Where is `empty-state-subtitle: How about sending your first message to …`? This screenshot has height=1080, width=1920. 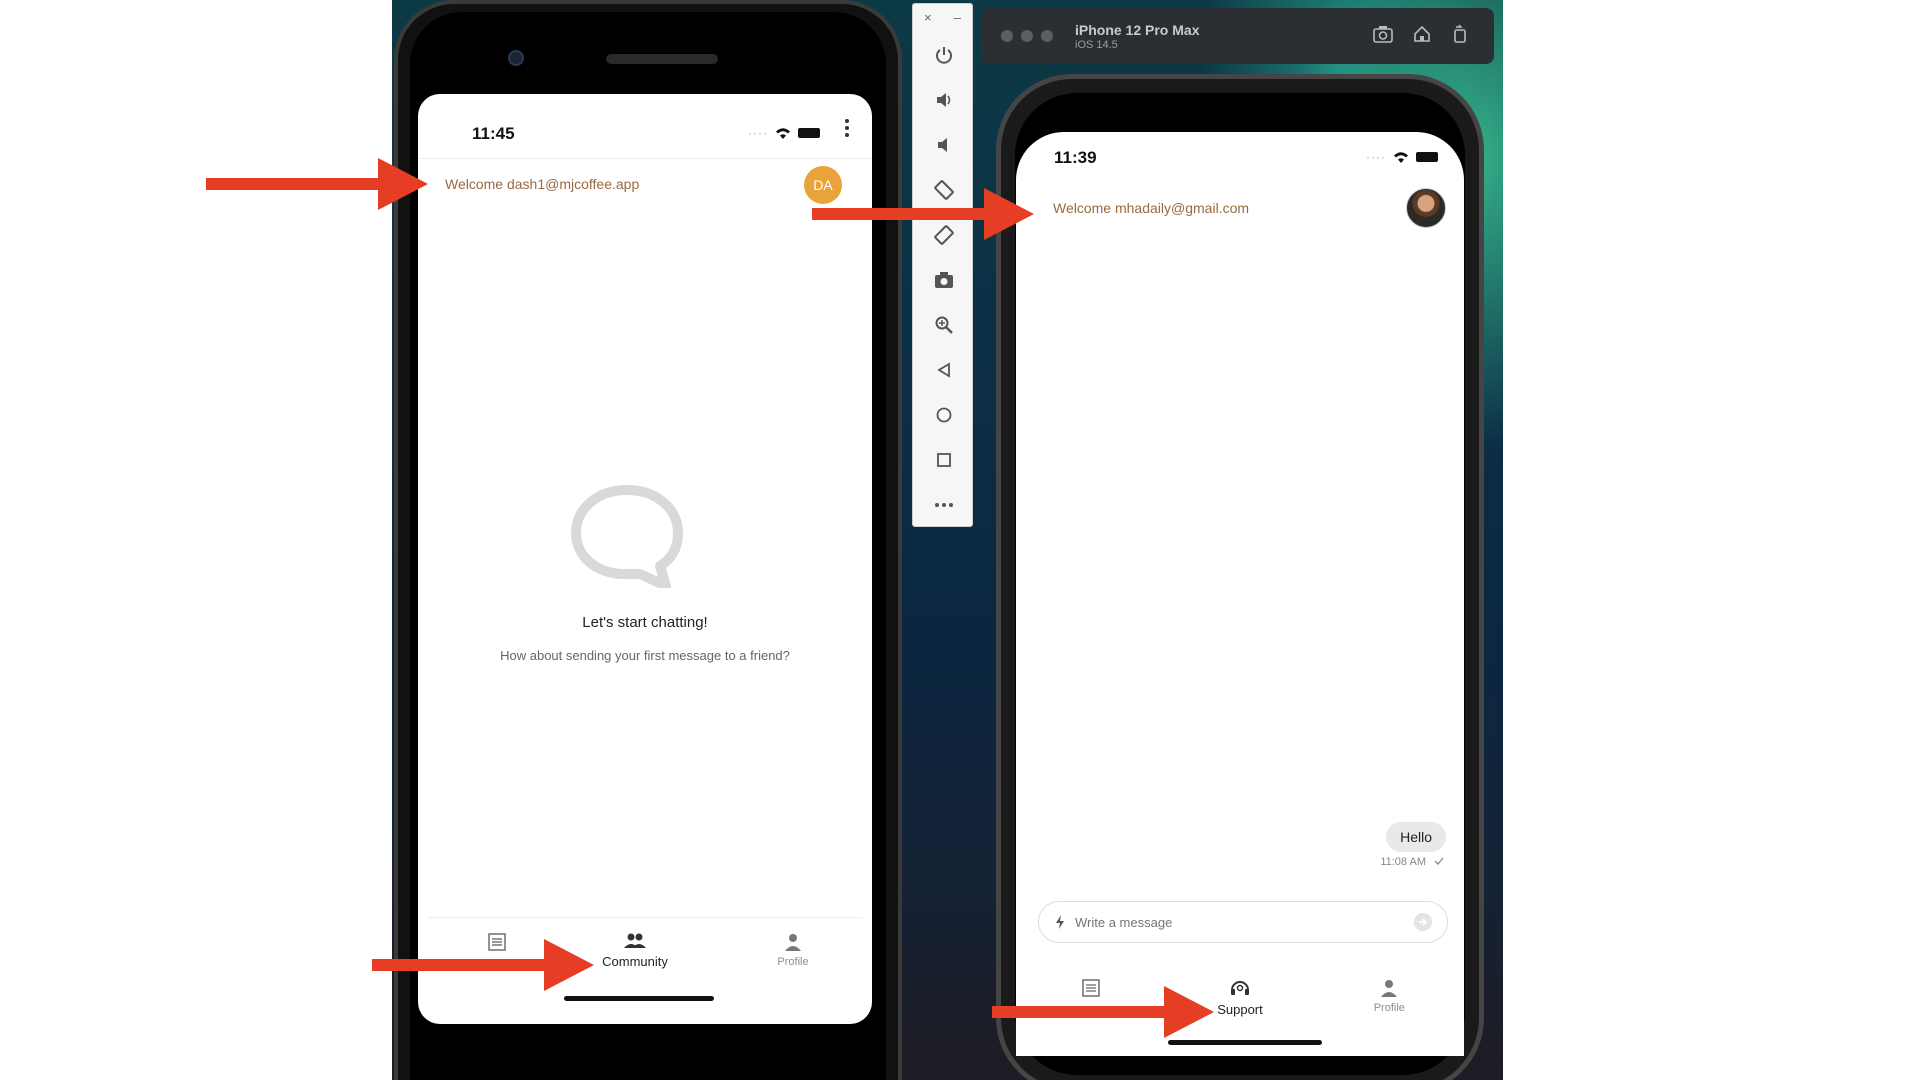
empty-state-subtitle: How about sending your first message to … is located at coordinates (645, 655).